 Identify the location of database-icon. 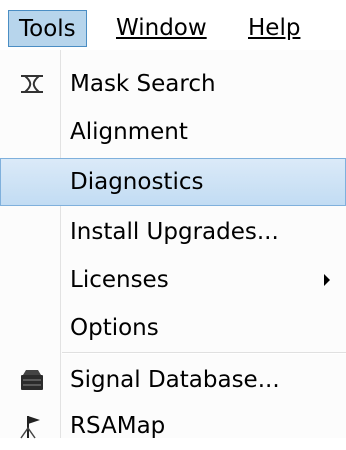
(32, 380).